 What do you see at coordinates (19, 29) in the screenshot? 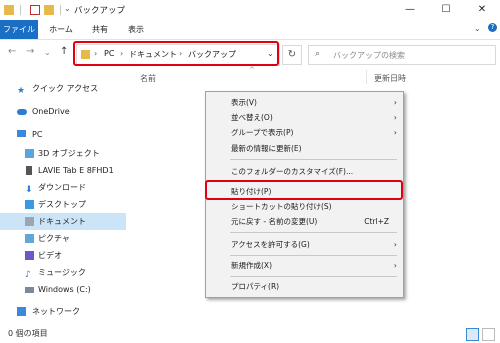
I see `tab-file: ファイル` at bounding box center [19, 29].